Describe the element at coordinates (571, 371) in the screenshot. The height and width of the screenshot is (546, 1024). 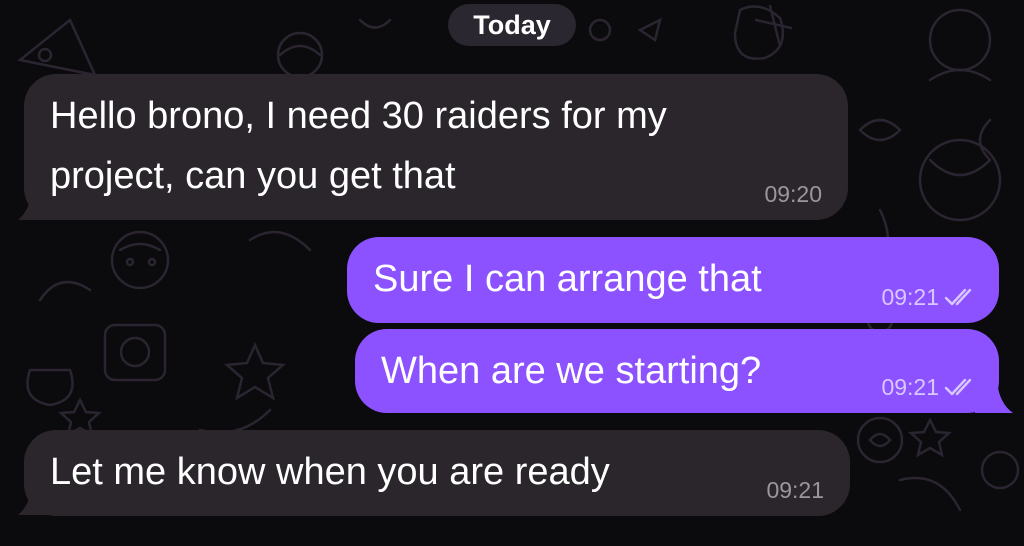
I see `message-text: When are we starting?` at that location.